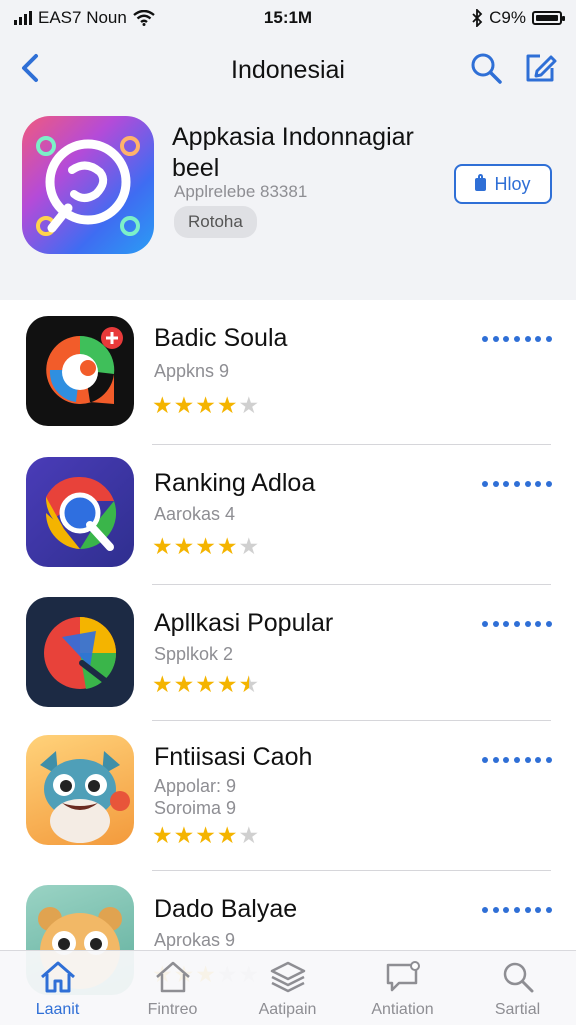 This screenshot has width=576, height=1025. Describe the element at coordinates (194, 654) in the screenshot. I see `app-subtitle: Spplkok 2` at that location.